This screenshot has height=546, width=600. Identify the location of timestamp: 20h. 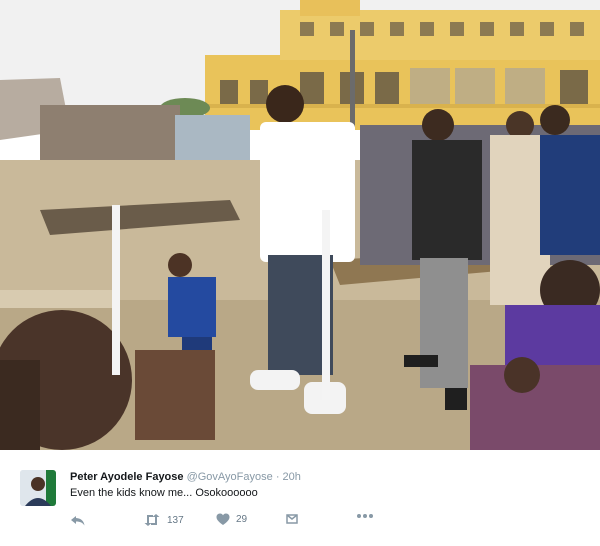
(292, 477).